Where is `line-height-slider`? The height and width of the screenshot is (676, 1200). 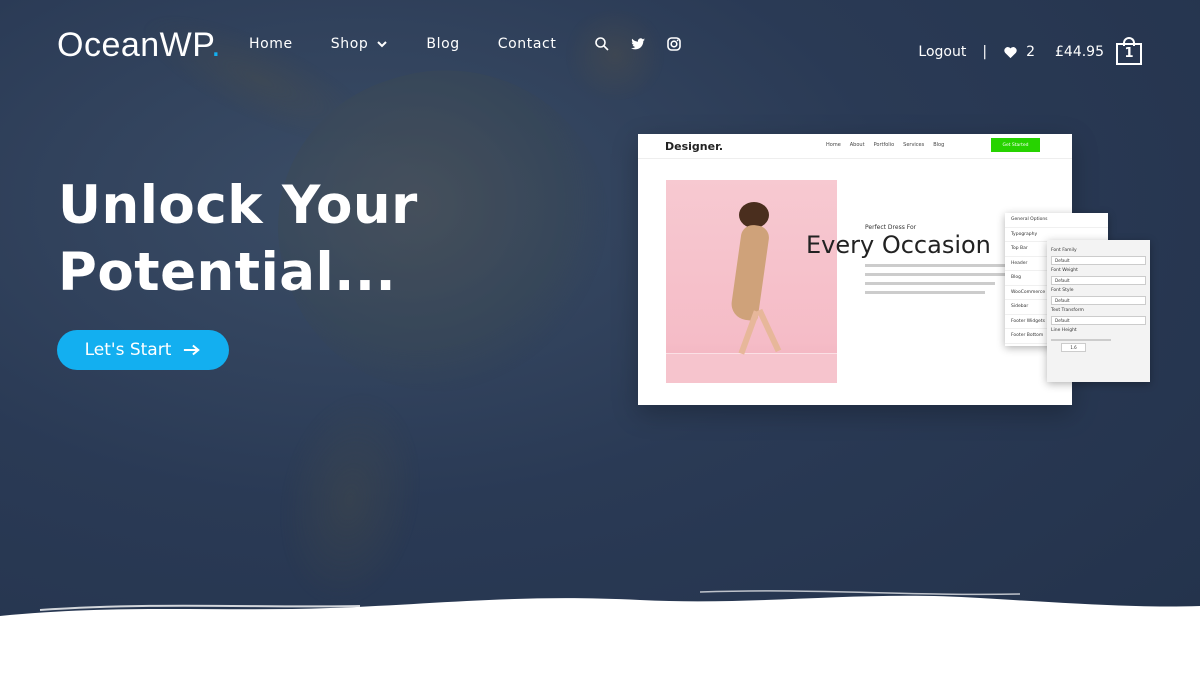 line-height-slider is located at coordinates (1081, 340).